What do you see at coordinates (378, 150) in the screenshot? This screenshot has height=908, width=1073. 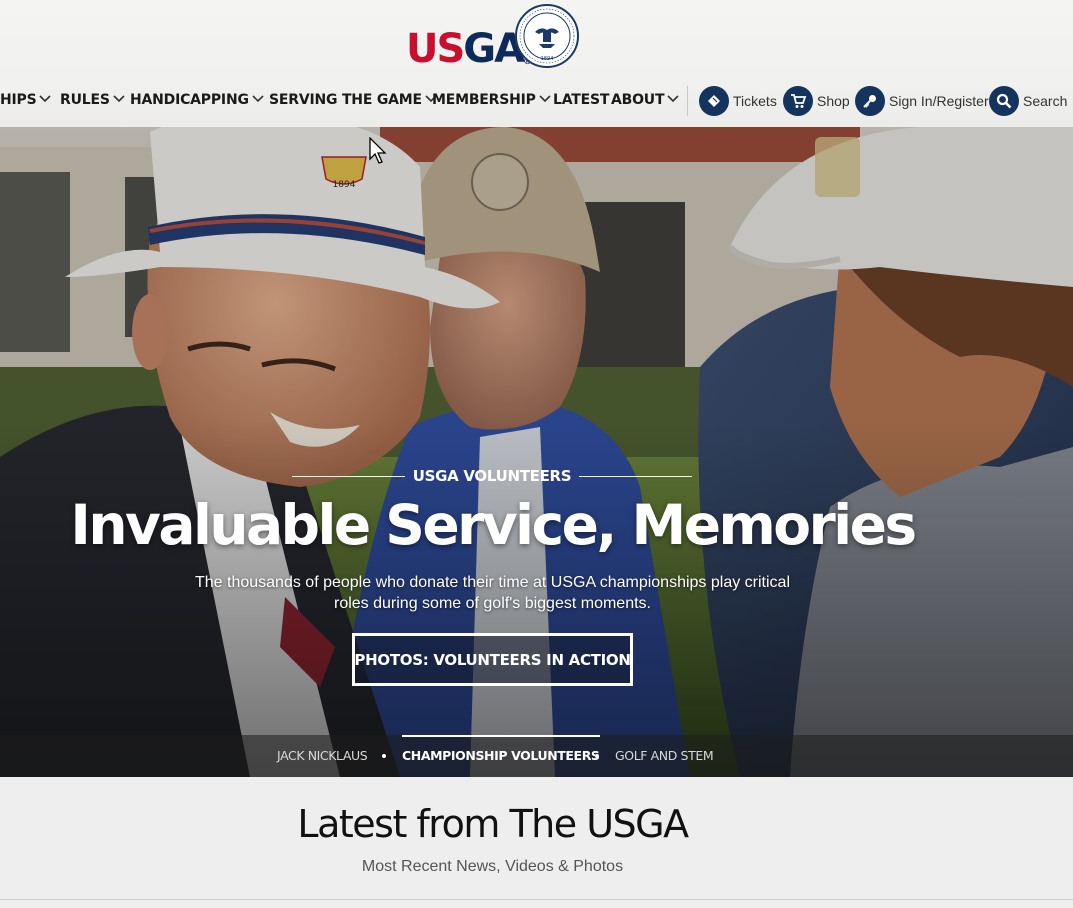 I see `mouse-cursor-icon` at bounding box center [378, 150].